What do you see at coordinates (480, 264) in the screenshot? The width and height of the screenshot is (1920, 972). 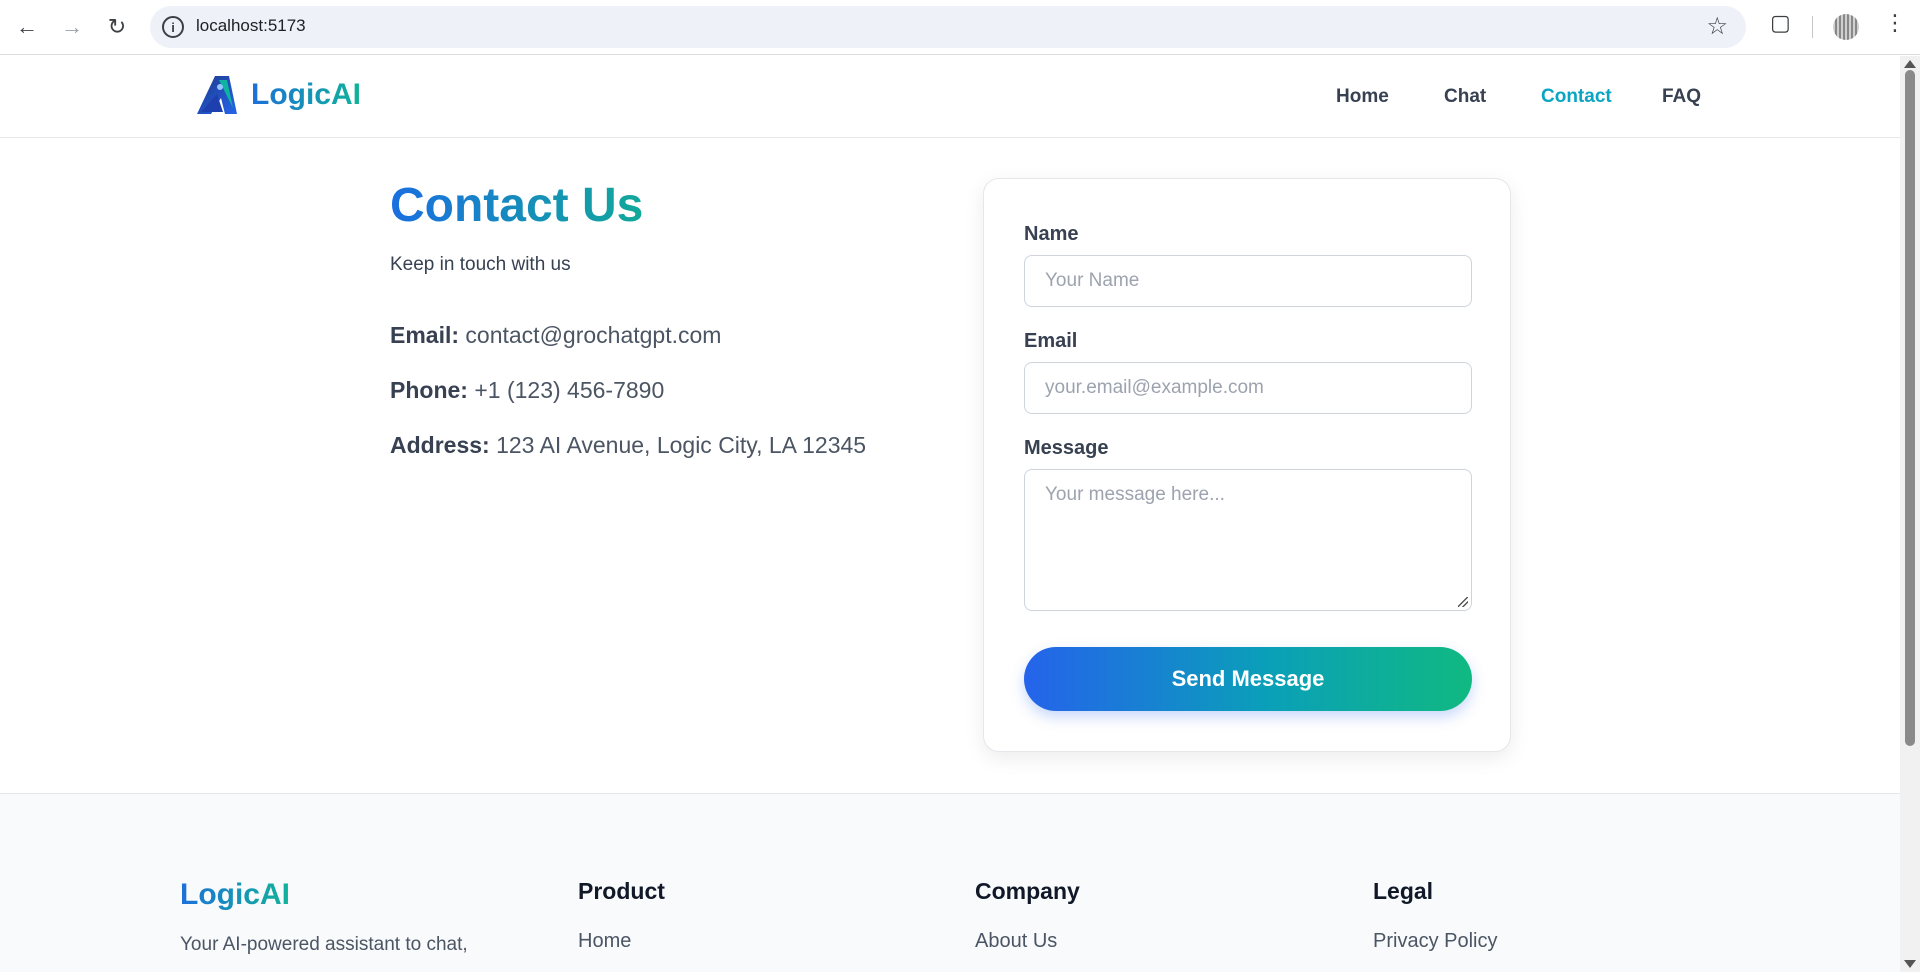 I see `page-subtitle: Keep in touch with us` at bounding box center [480, 264].